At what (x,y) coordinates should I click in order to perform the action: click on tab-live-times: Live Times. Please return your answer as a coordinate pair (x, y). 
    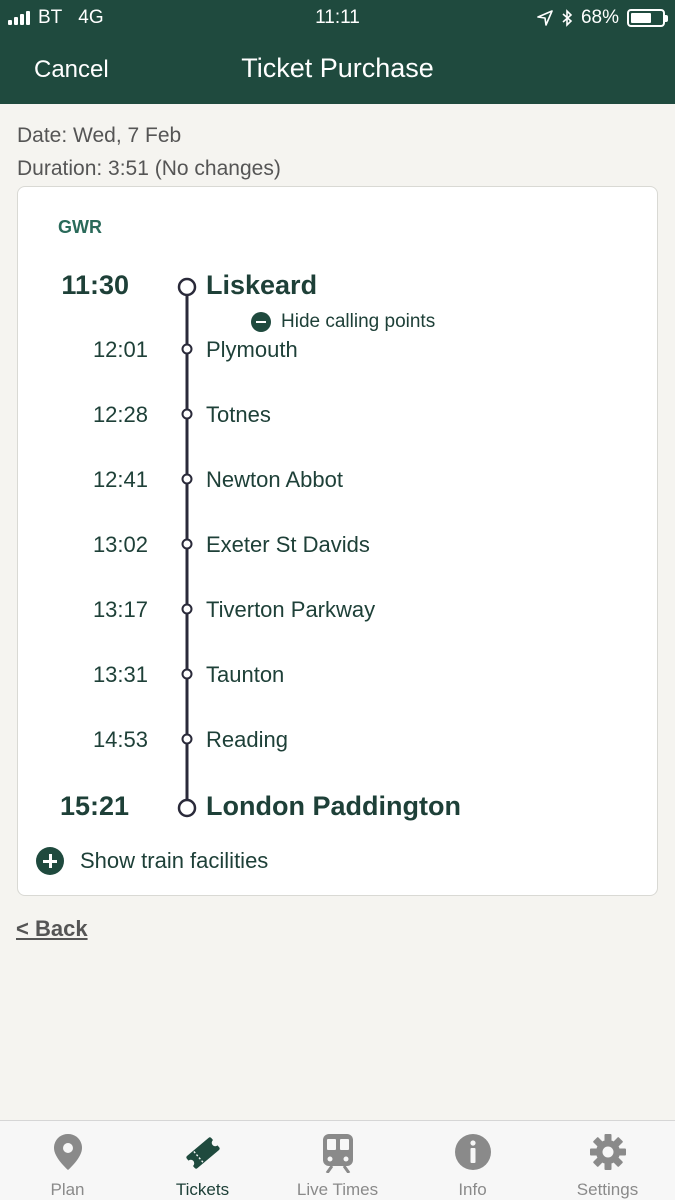
    Looking at the image, I should click on (337, 1160).